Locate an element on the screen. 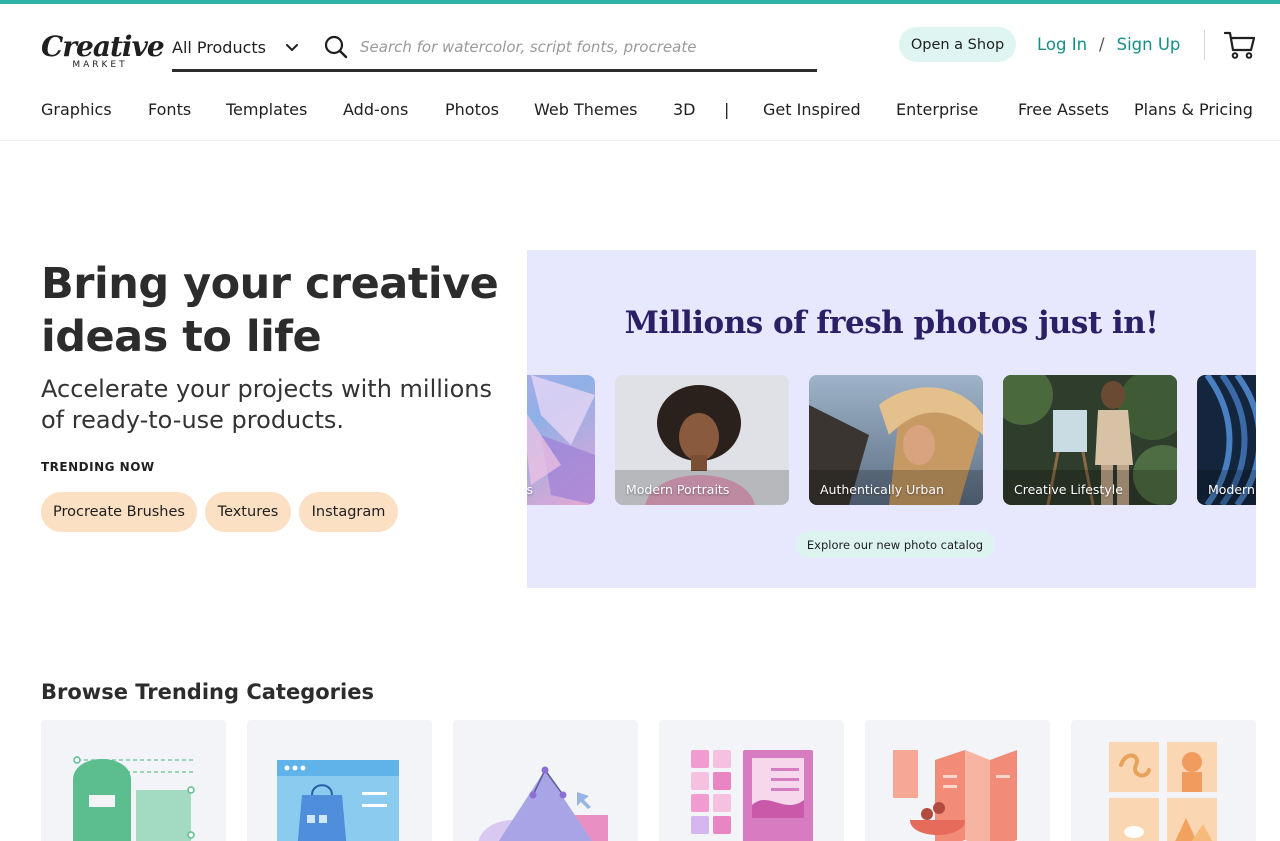 The image size is (1280, 841). nav-add-ons: Add-ons is located at coordinates (375, 109).